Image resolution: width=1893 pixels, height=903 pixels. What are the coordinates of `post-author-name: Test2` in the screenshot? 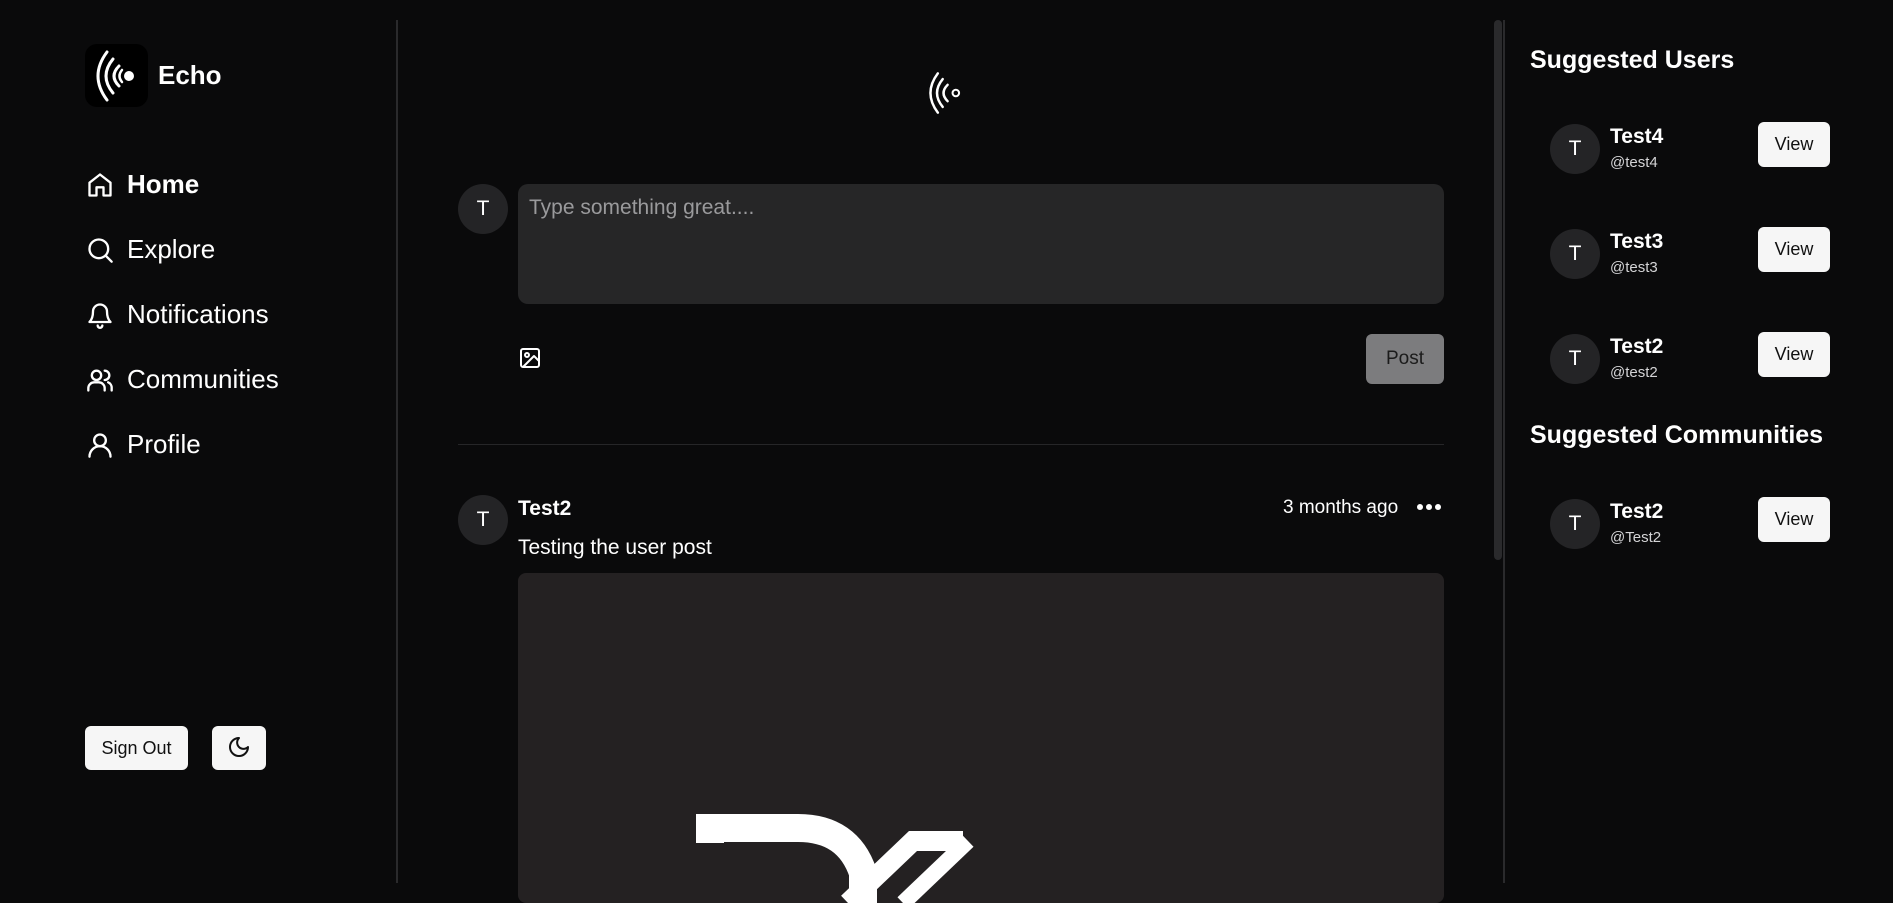 It's located at (544, 509).